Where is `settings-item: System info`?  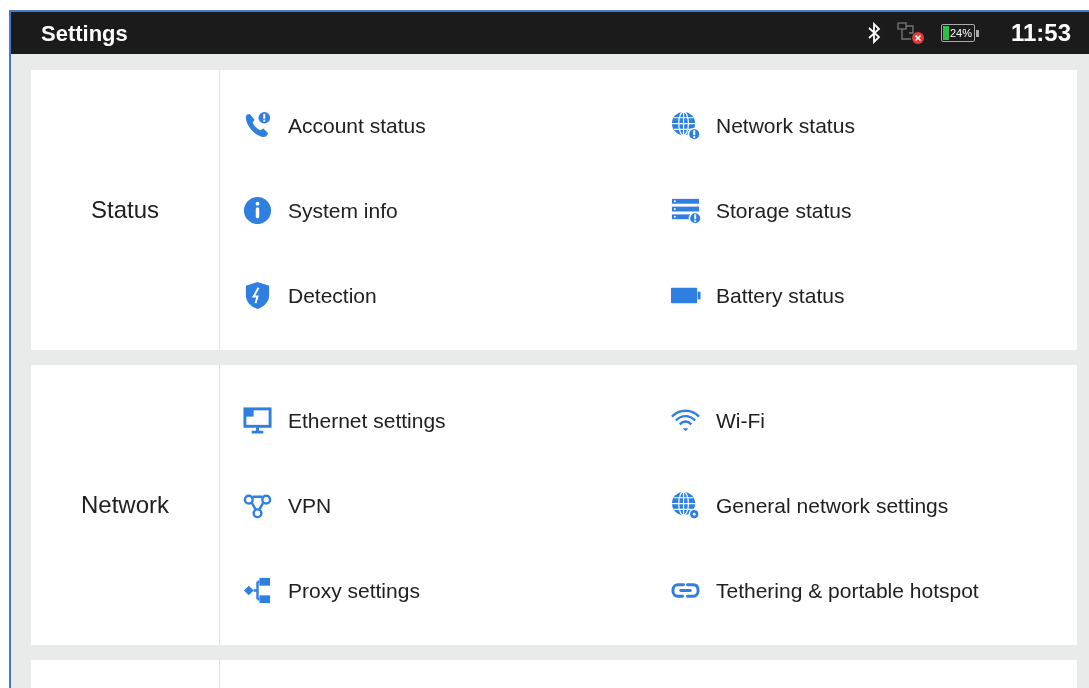 settings-item: System info is located at coordinates (456, 210).